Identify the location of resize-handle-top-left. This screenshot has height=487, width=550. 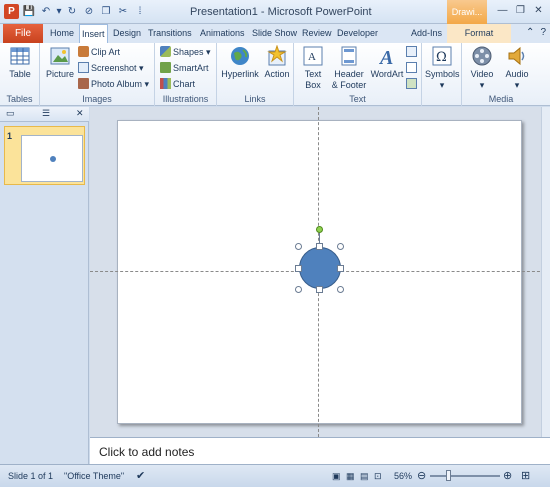
(298, 246).